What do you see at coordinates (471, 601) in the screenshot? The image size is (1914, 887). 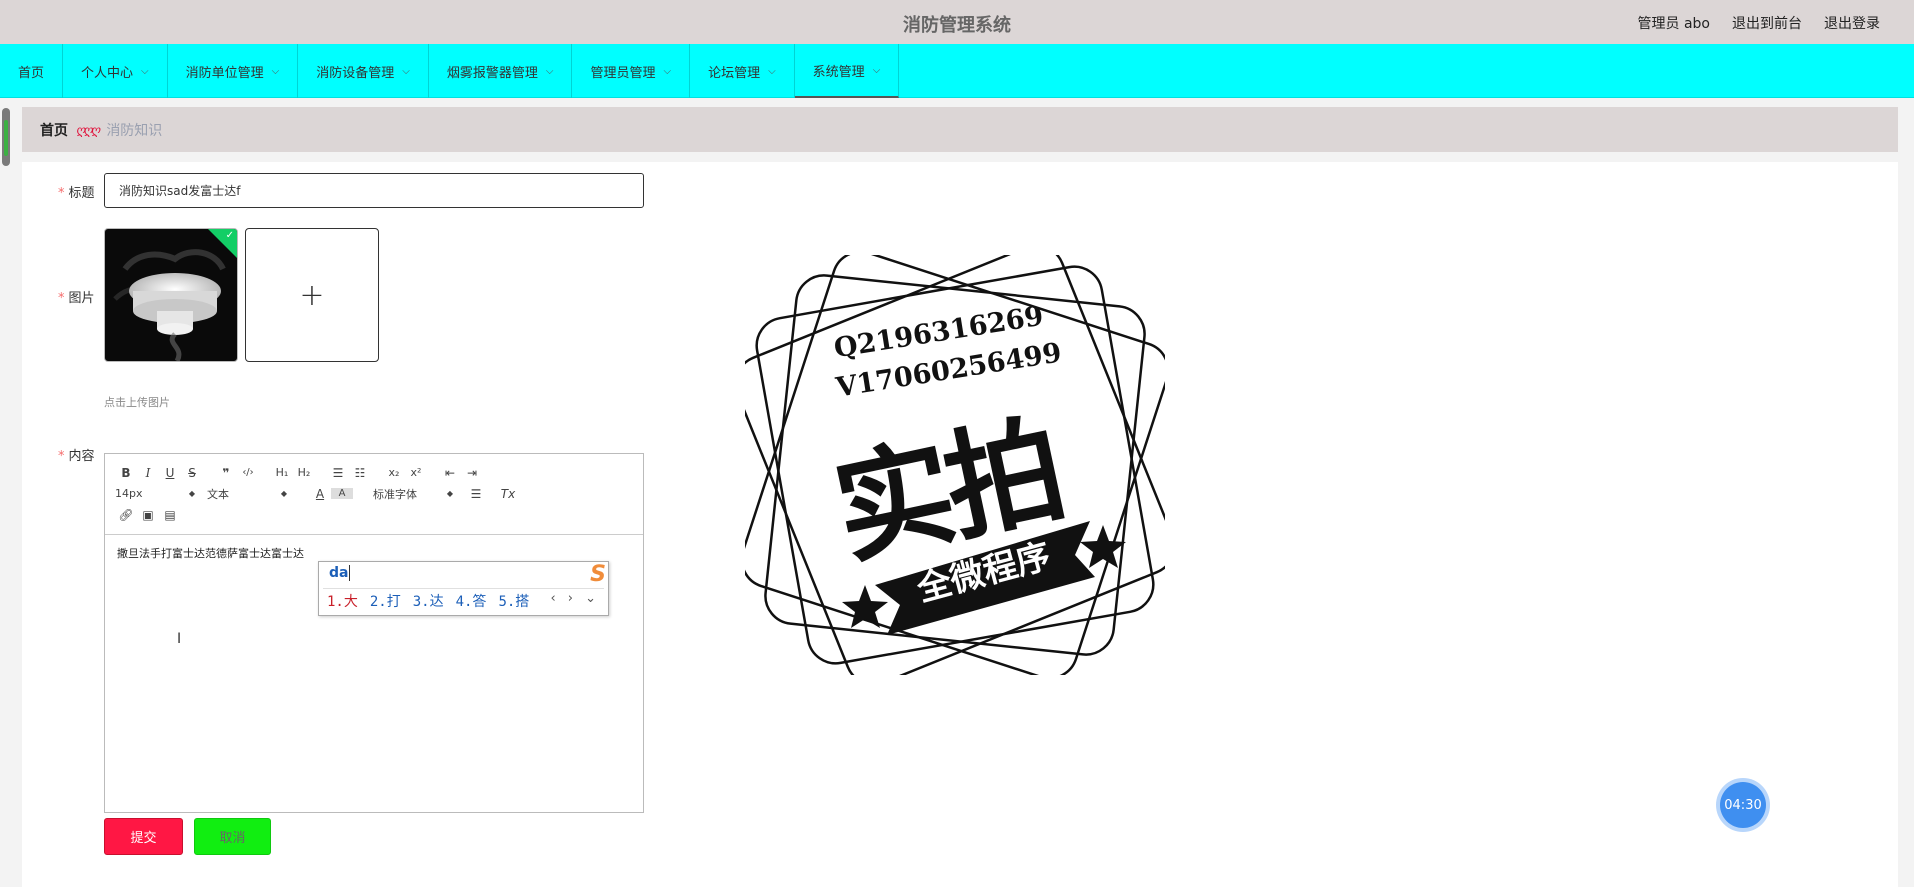 I see `ime-candidate: 4.答` at bounding box center [471, 601].